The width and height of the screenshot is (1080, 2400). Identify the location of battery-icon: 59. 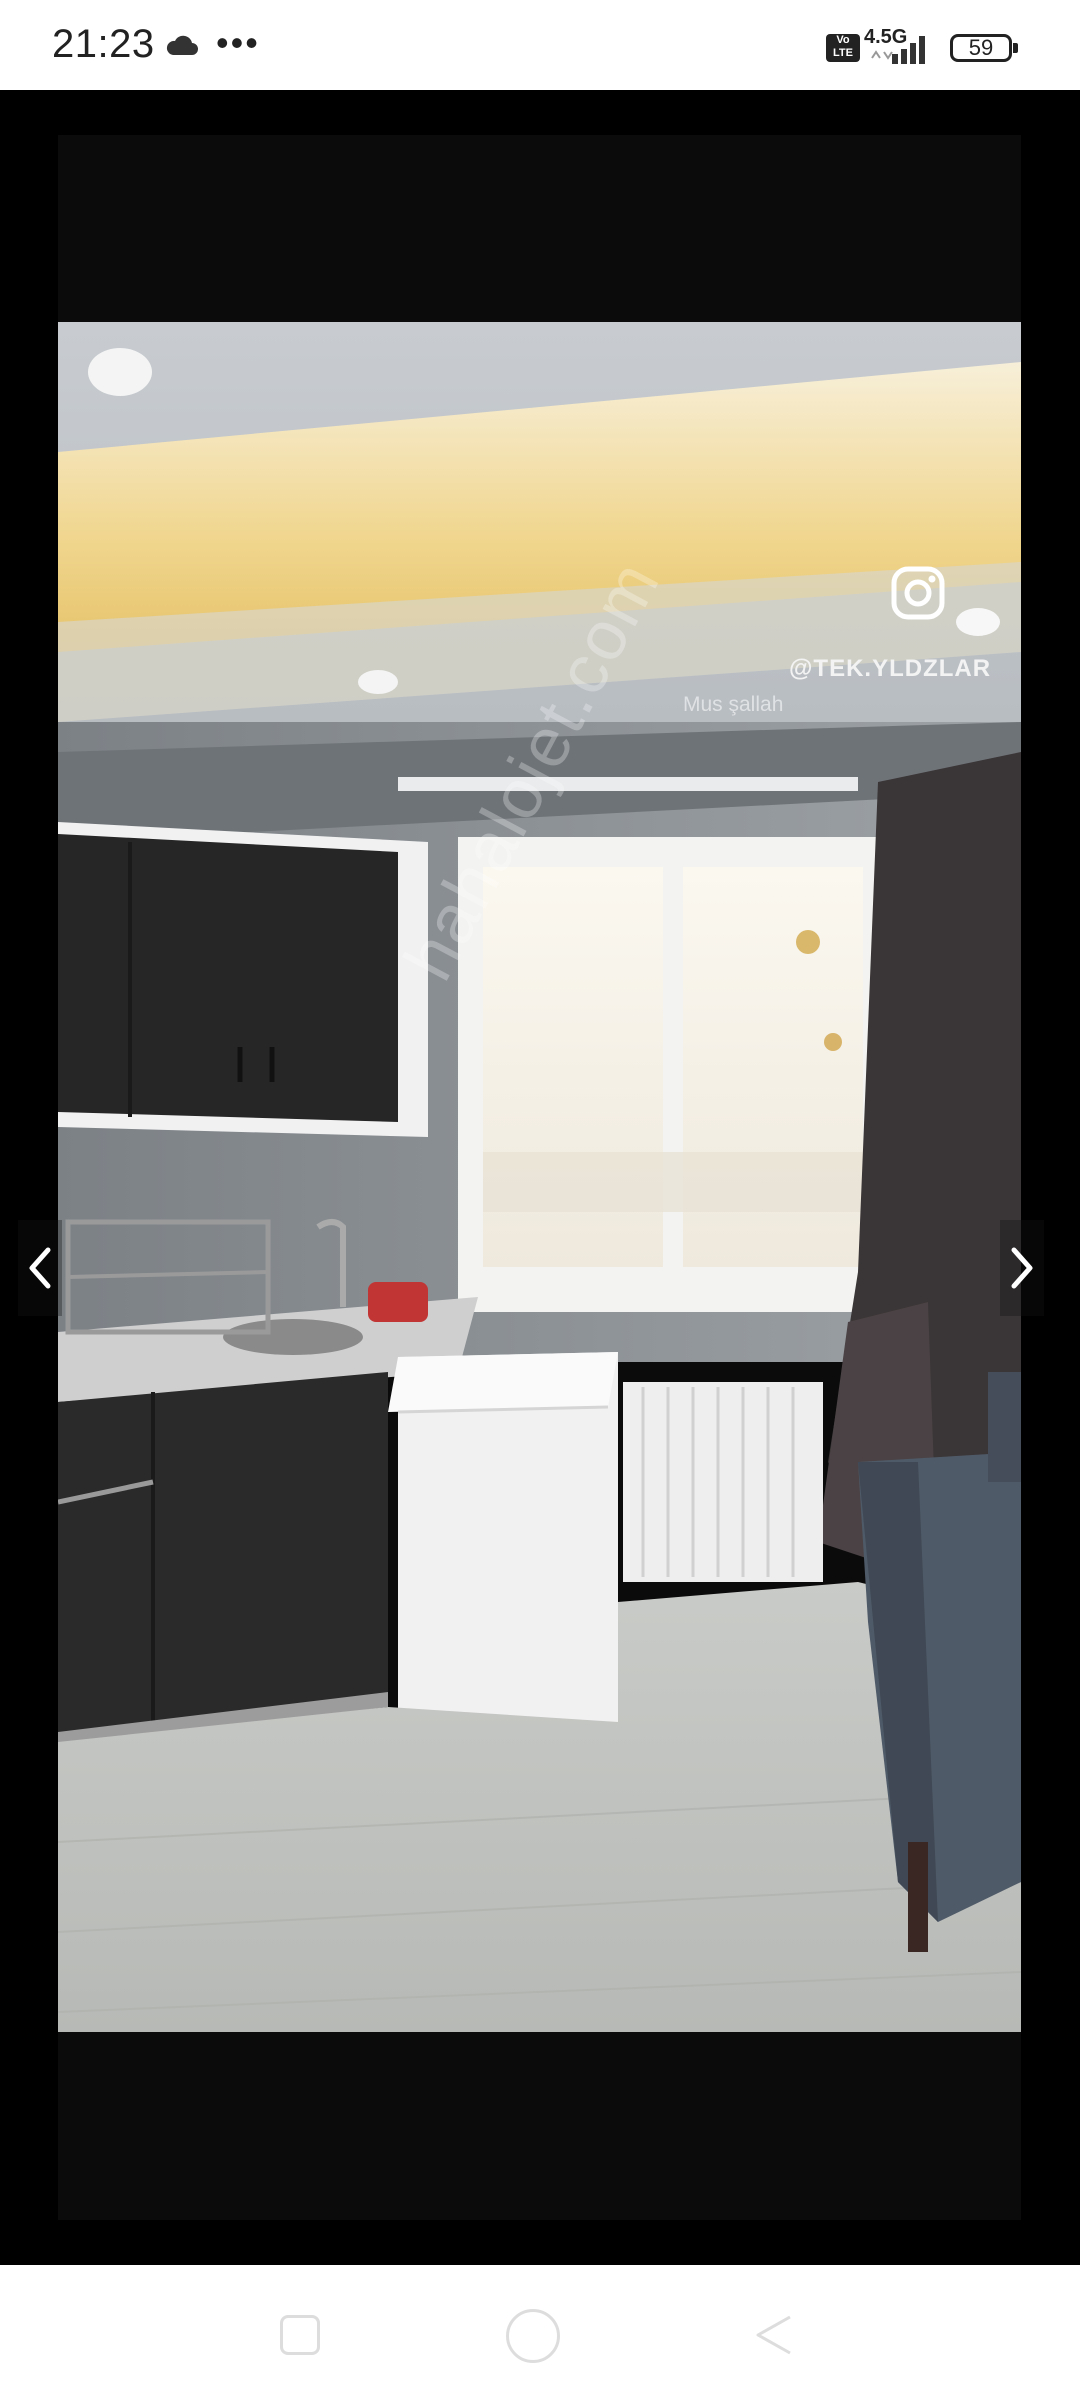
(984, 48).